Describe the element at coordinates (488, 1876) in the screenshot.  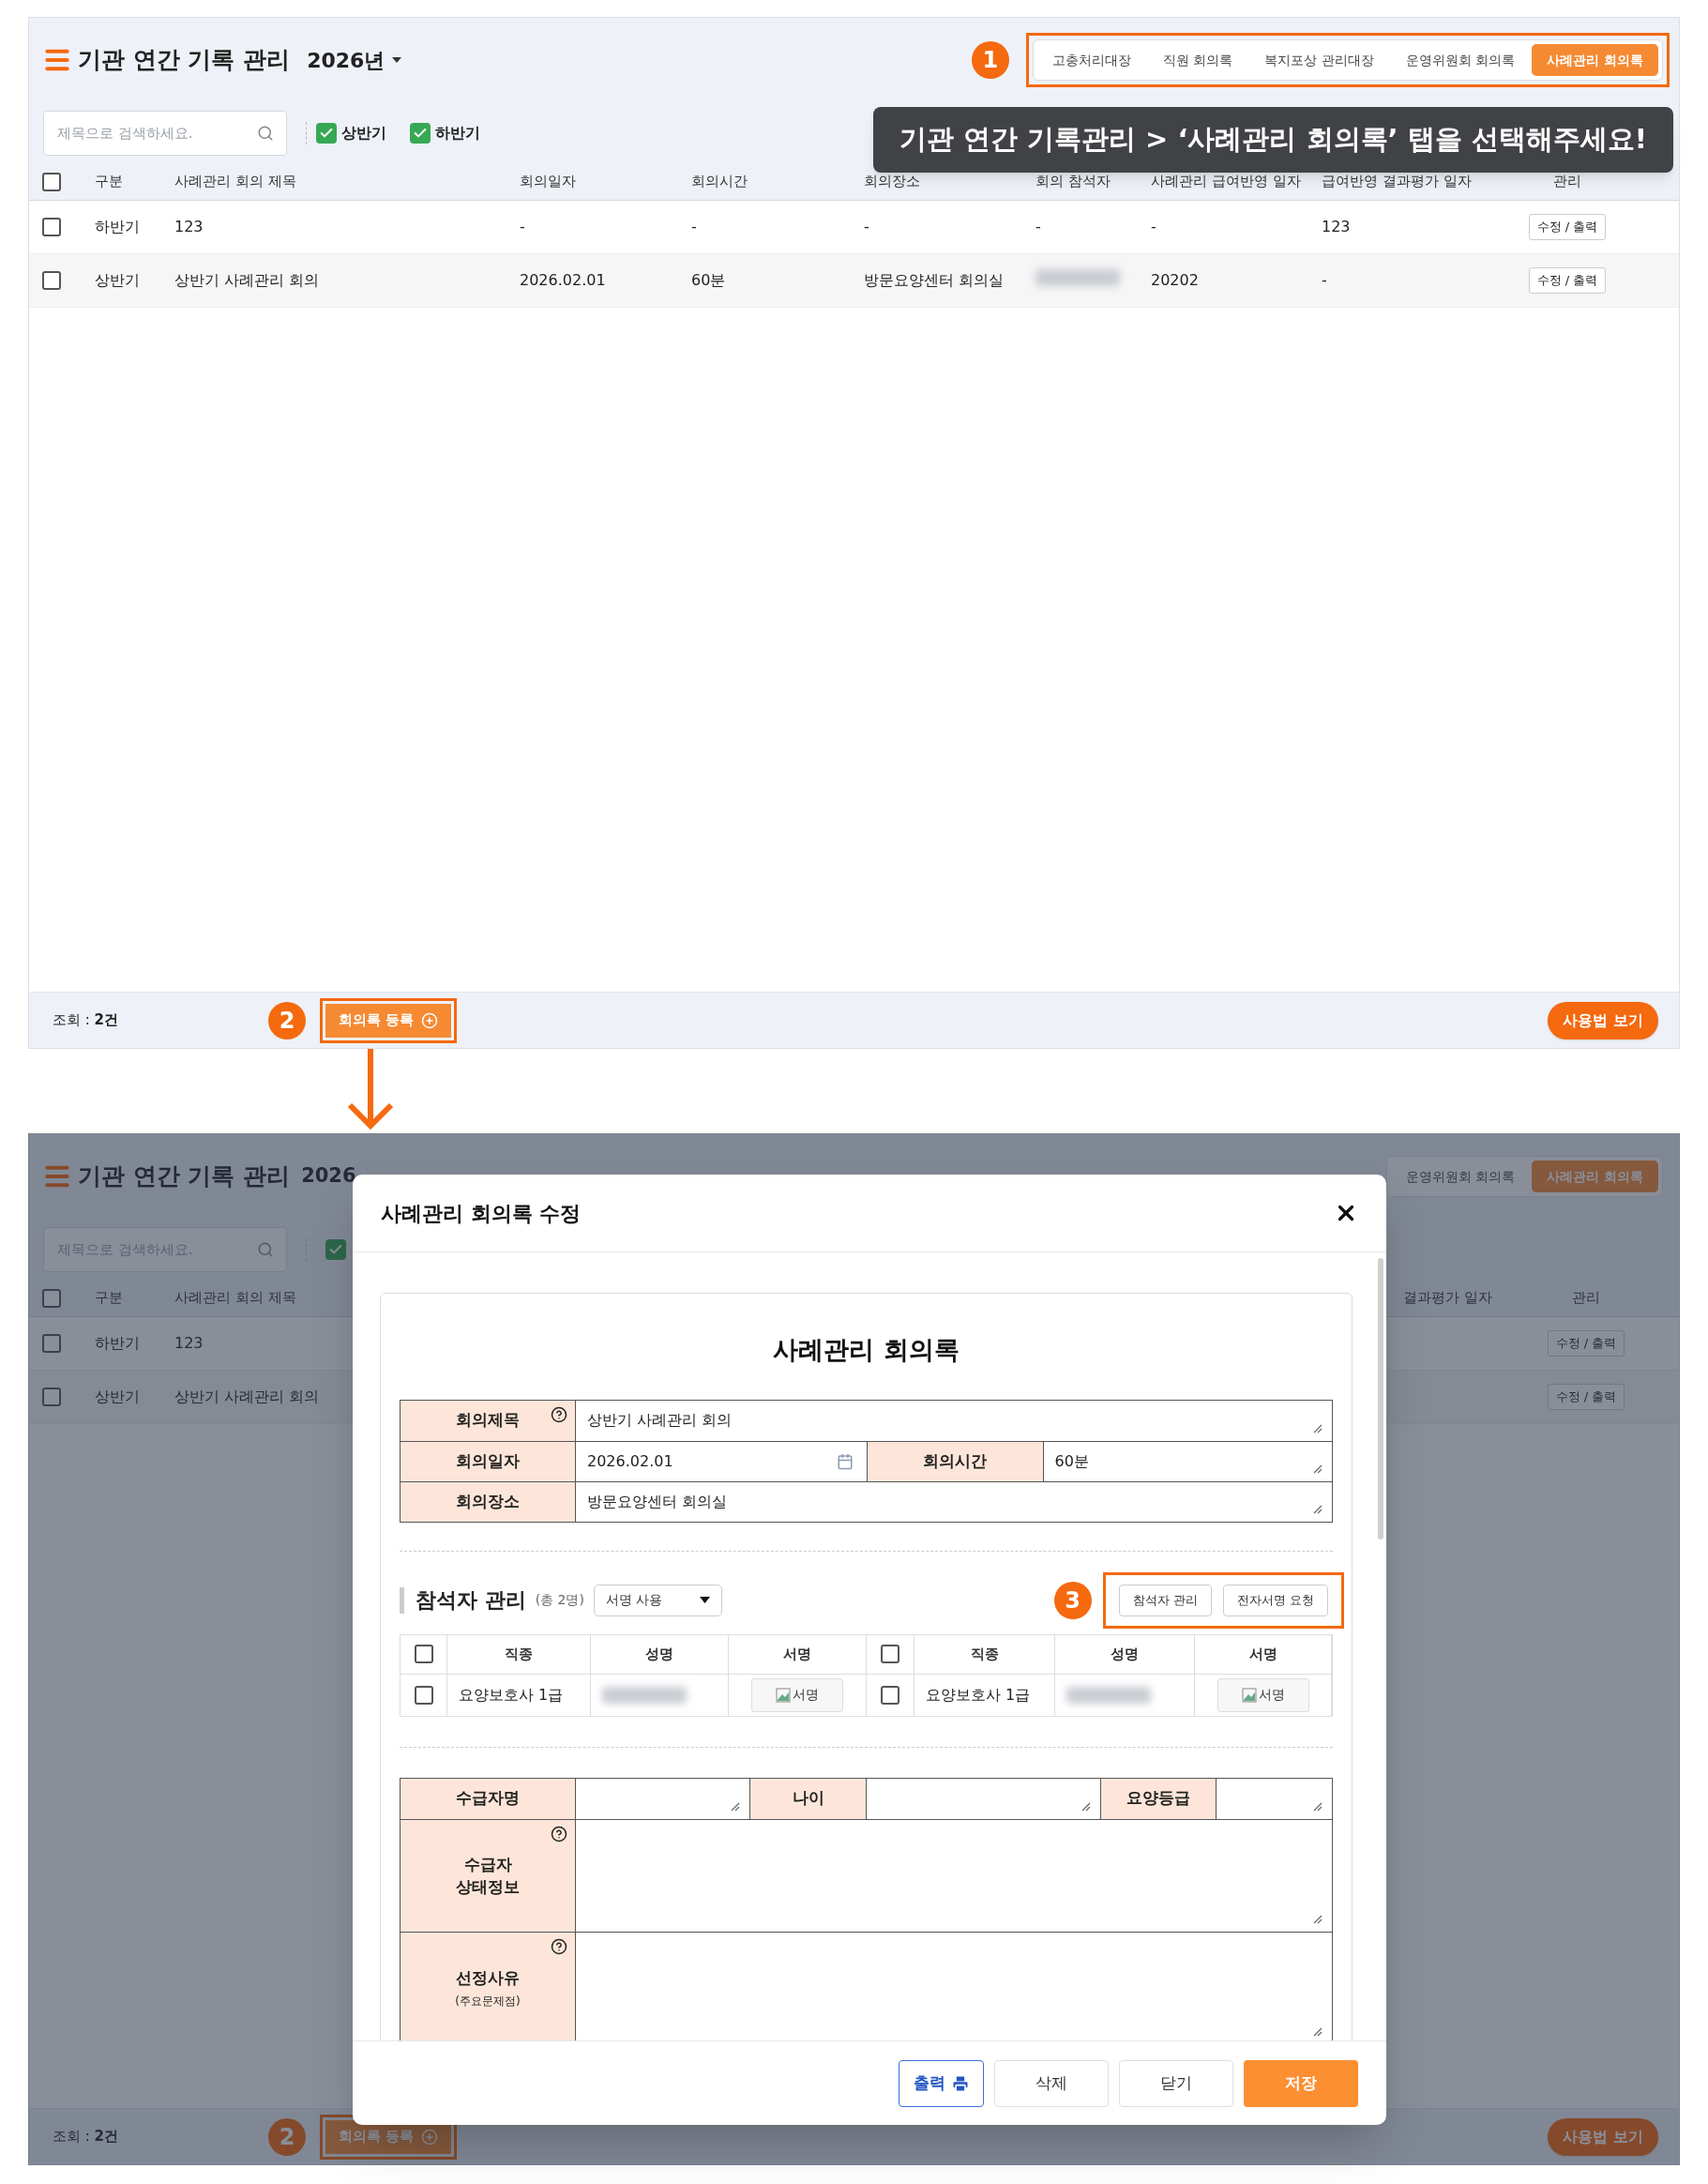
I see `field-label: 수급자 상태정보` at that location.